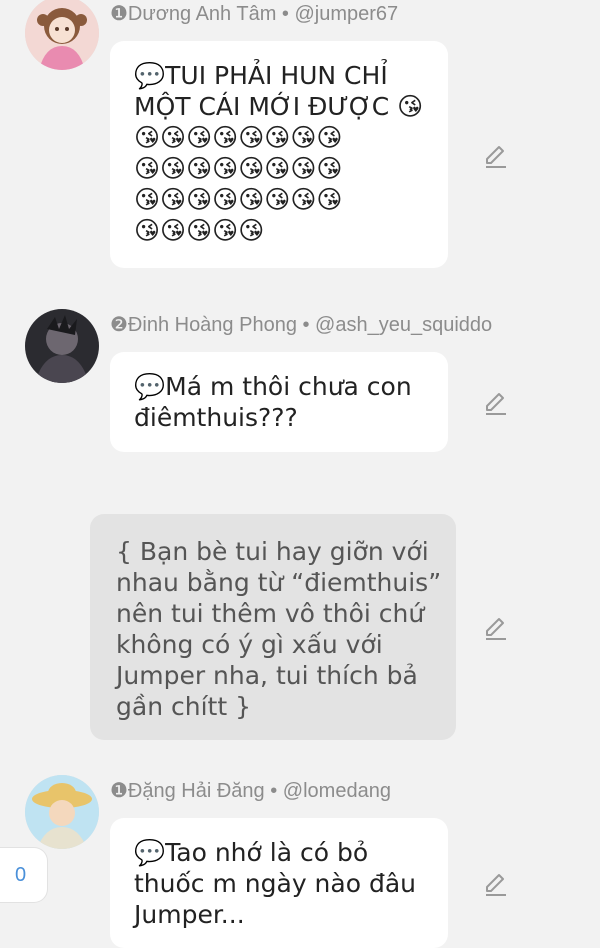  I want to click on note-text-line: không có ý gì xấu với, so click(249, 644).